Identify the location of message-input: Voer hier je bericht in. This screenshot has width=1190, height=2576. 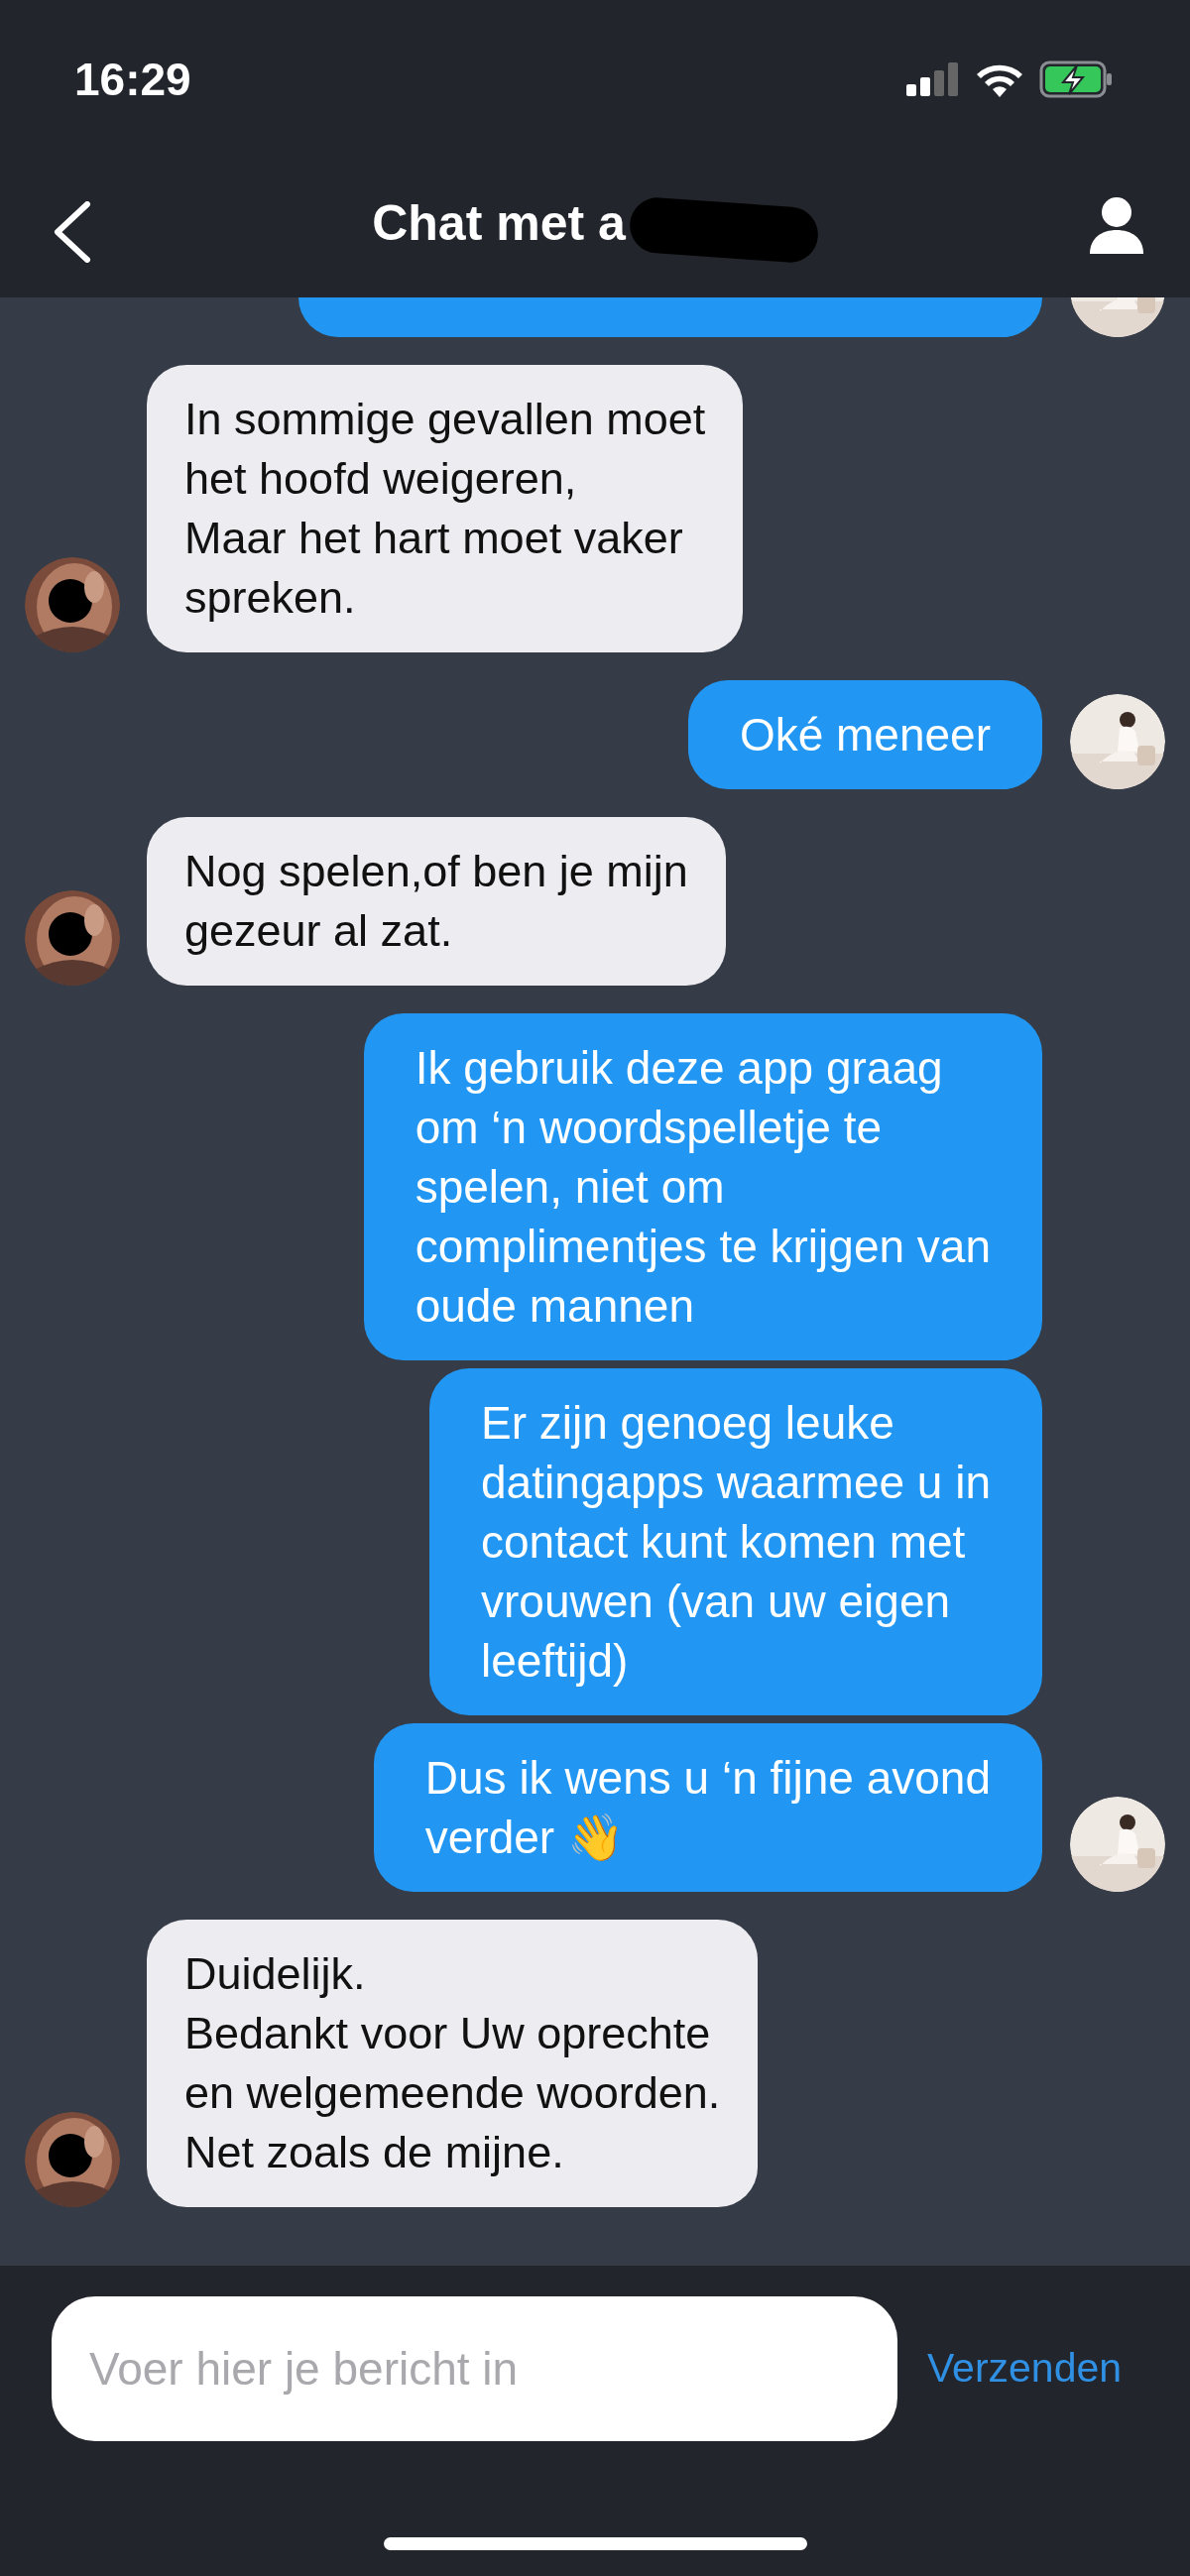
(474, 2369).